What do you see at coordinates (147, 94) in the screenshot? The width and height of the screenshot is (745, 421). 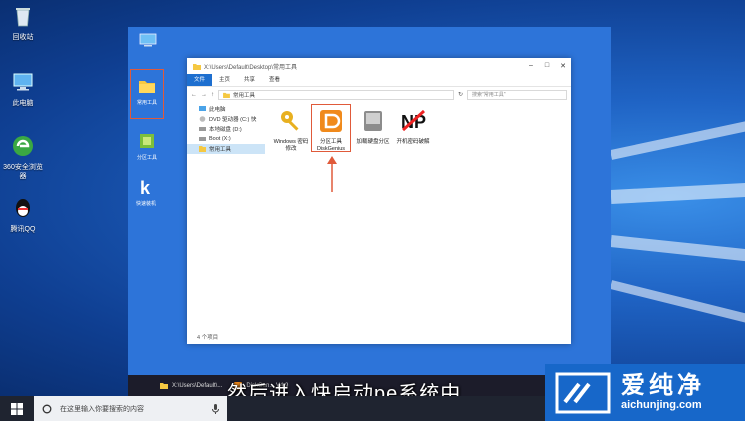 I see `vm-icon-common-tools: 常用工具` at bounding box center [147, 94].